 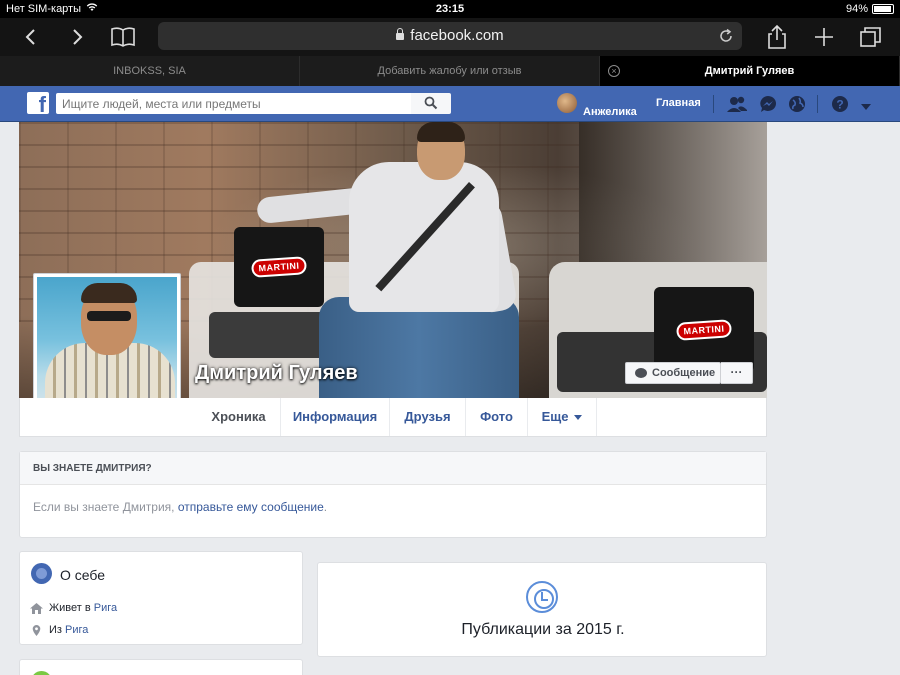 What do you see at coordinates (883, 9) in the screenshot?
I see `battery-icon` at bounding box center [883, 9].